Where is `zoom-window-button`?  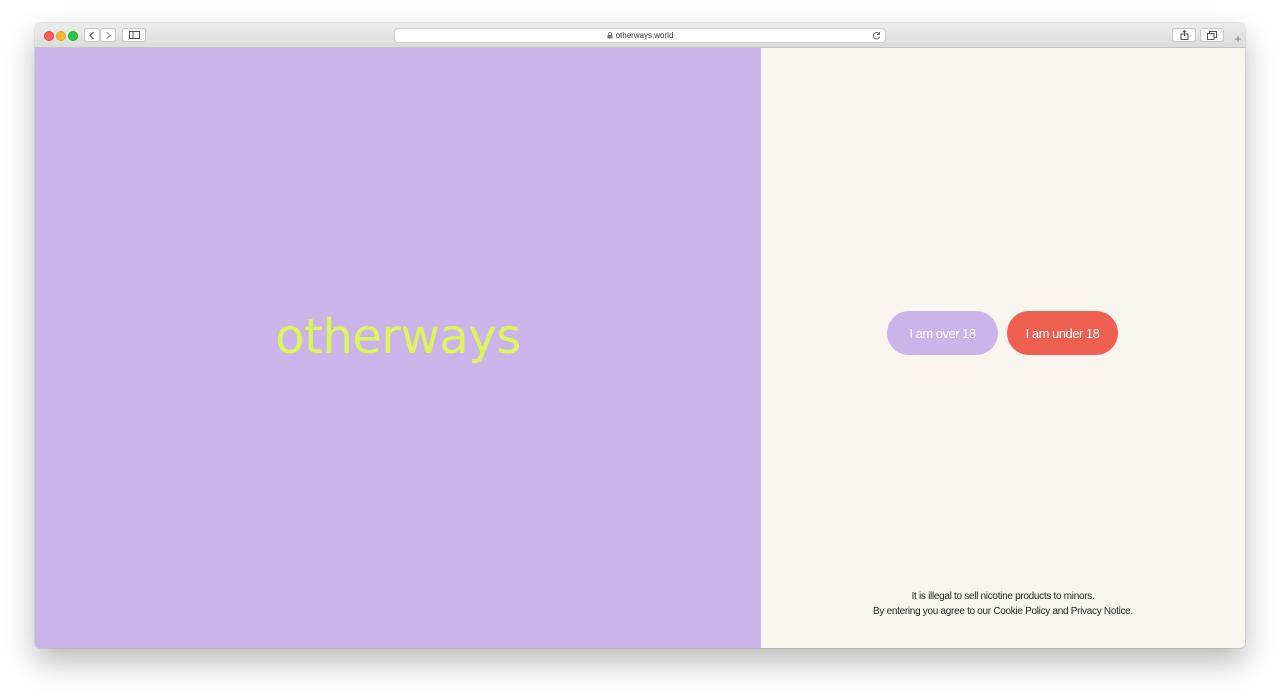 zoom-window-button is located at coordinates (73, 36).